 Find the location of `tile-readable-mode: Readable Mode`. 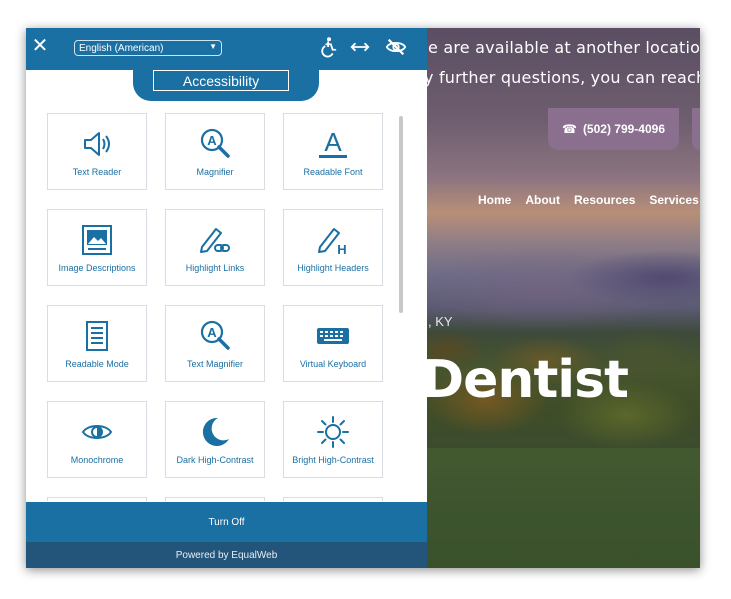

tile-readable-mode: Readable Mode is located at coordinates (97, 343).